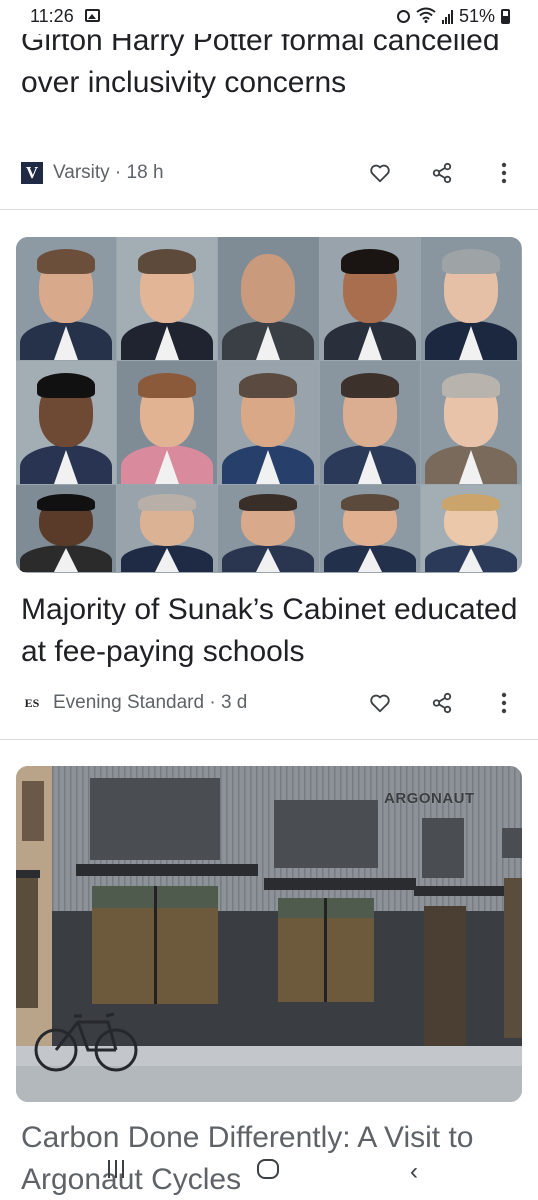  I want to click on home-icon, so click(268, 1169).